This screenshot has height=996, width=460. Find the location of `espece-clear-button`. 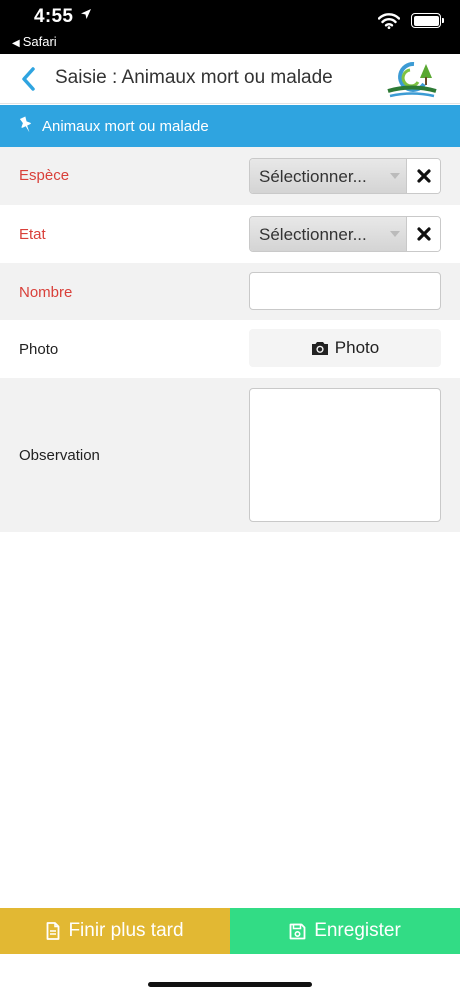

espece-clear-button is located at coordinates (424, 176).